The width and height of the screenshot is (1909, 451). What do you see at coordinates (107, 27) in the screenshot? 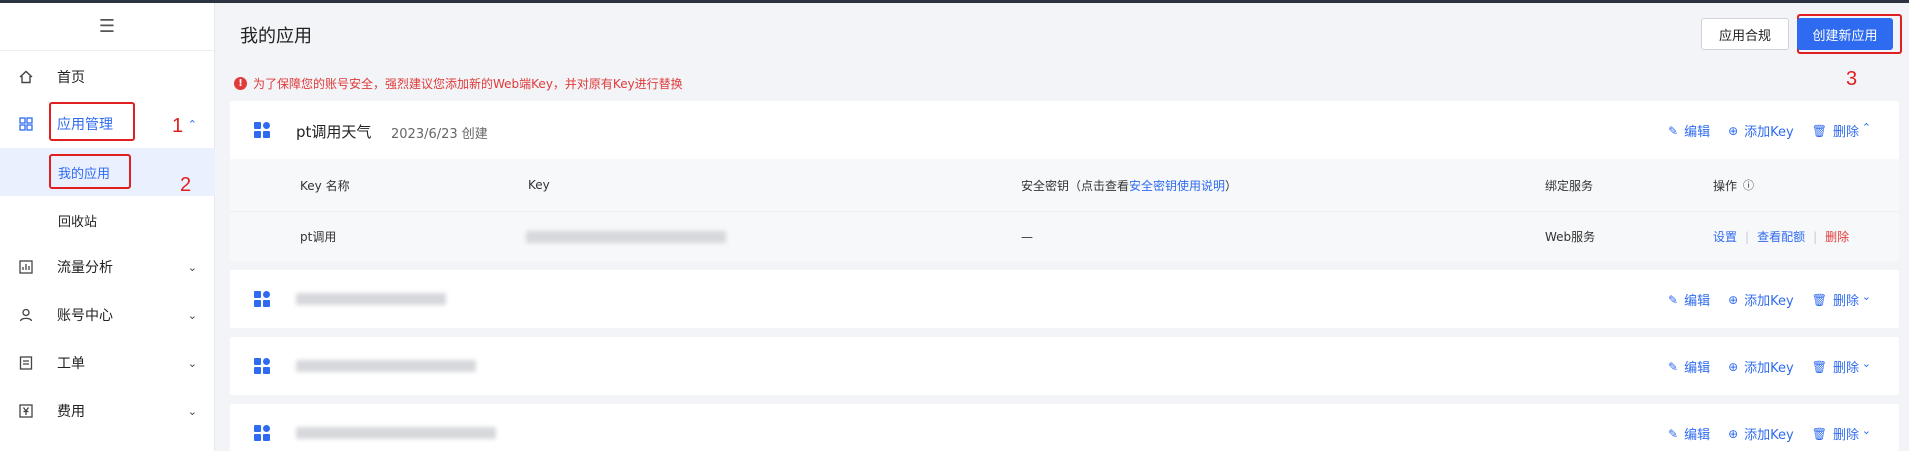
I see `hamburger-icon: ☰` at bounding box center [107, 27].